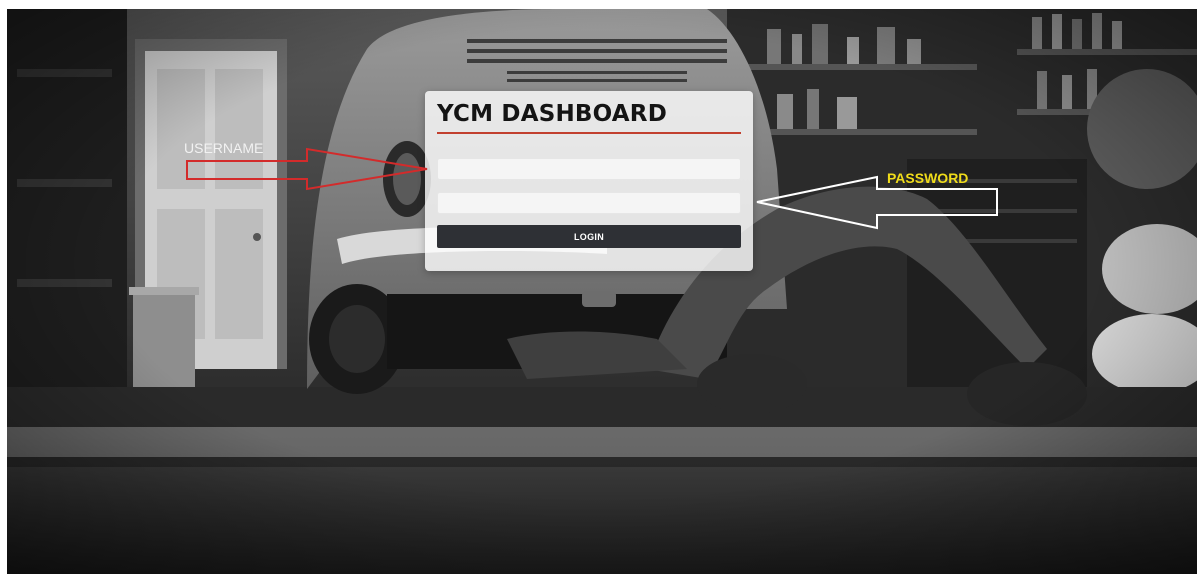  Describe the element at coordinates (928, 178) in the screenshot. I see `password-annotation: PASSWORD` at that location.